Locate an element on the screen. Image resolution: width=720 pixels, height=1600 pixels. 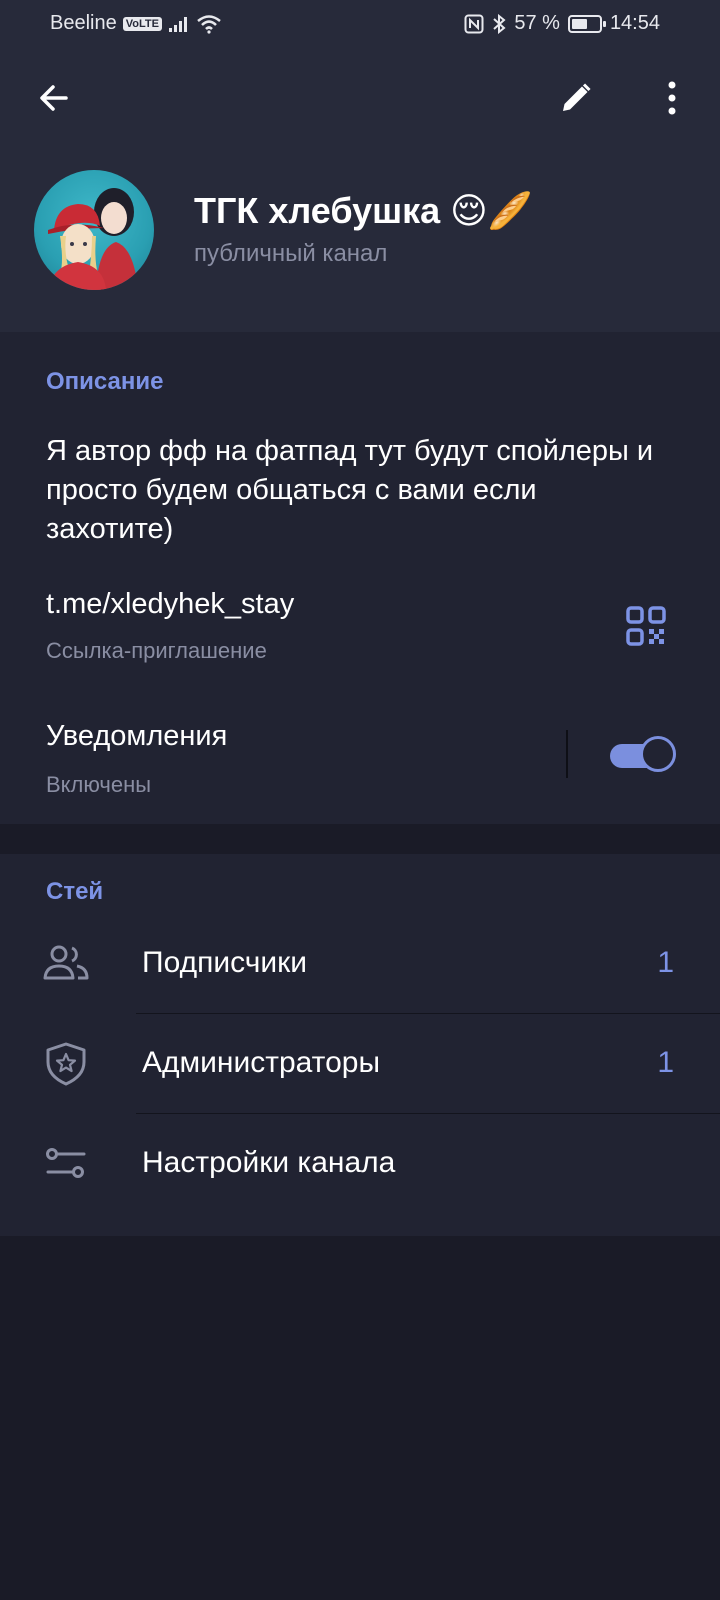
shield-star-icon is located at coordinates (66, 1064).